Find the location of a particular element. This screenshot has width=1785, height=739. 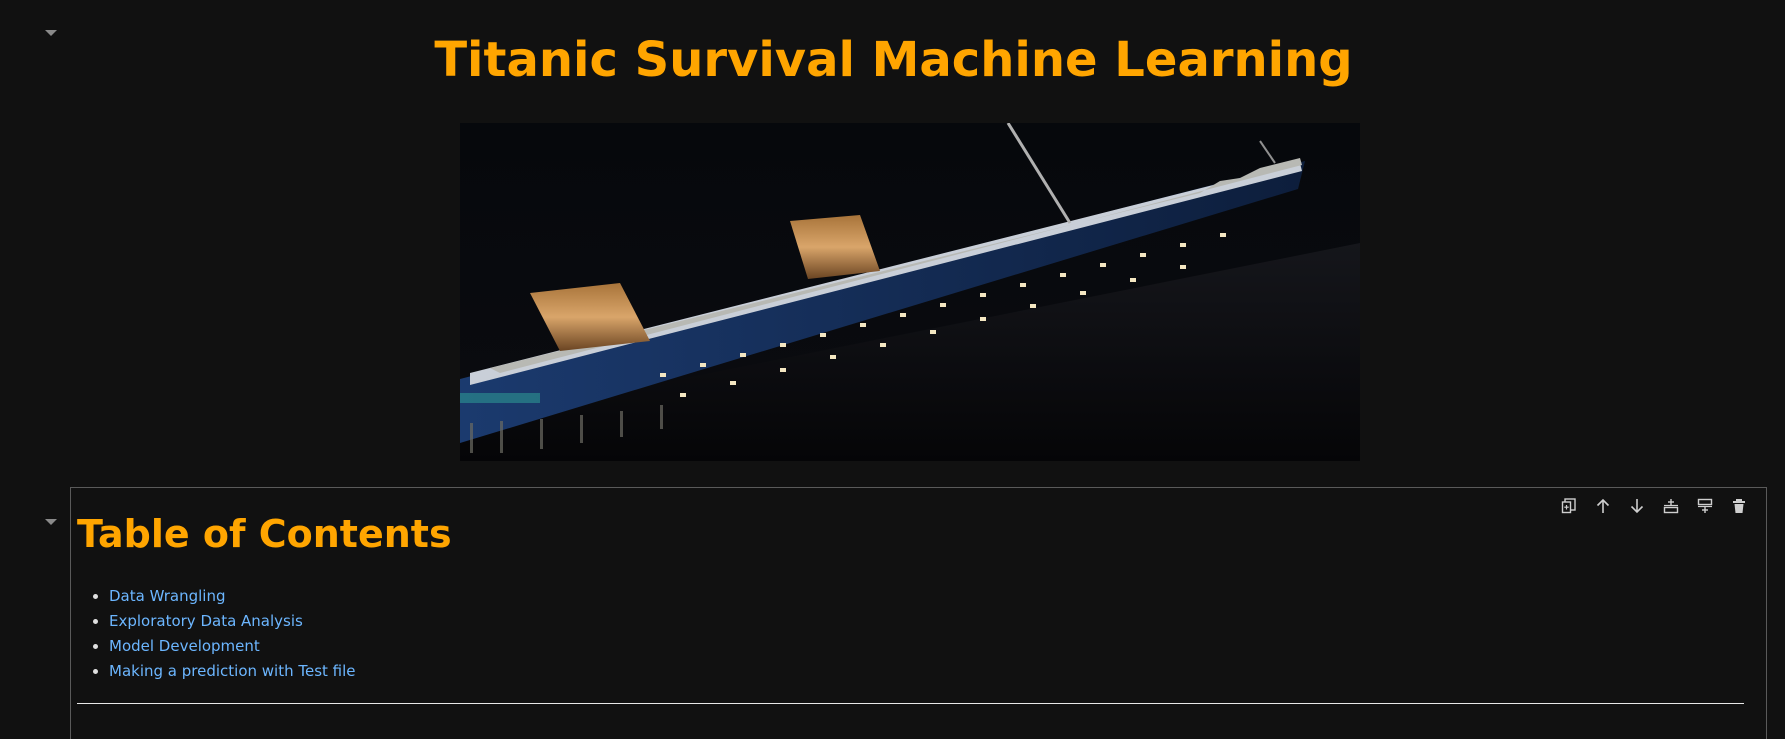

list-item: Model Development is located at coordinates (232, 646).